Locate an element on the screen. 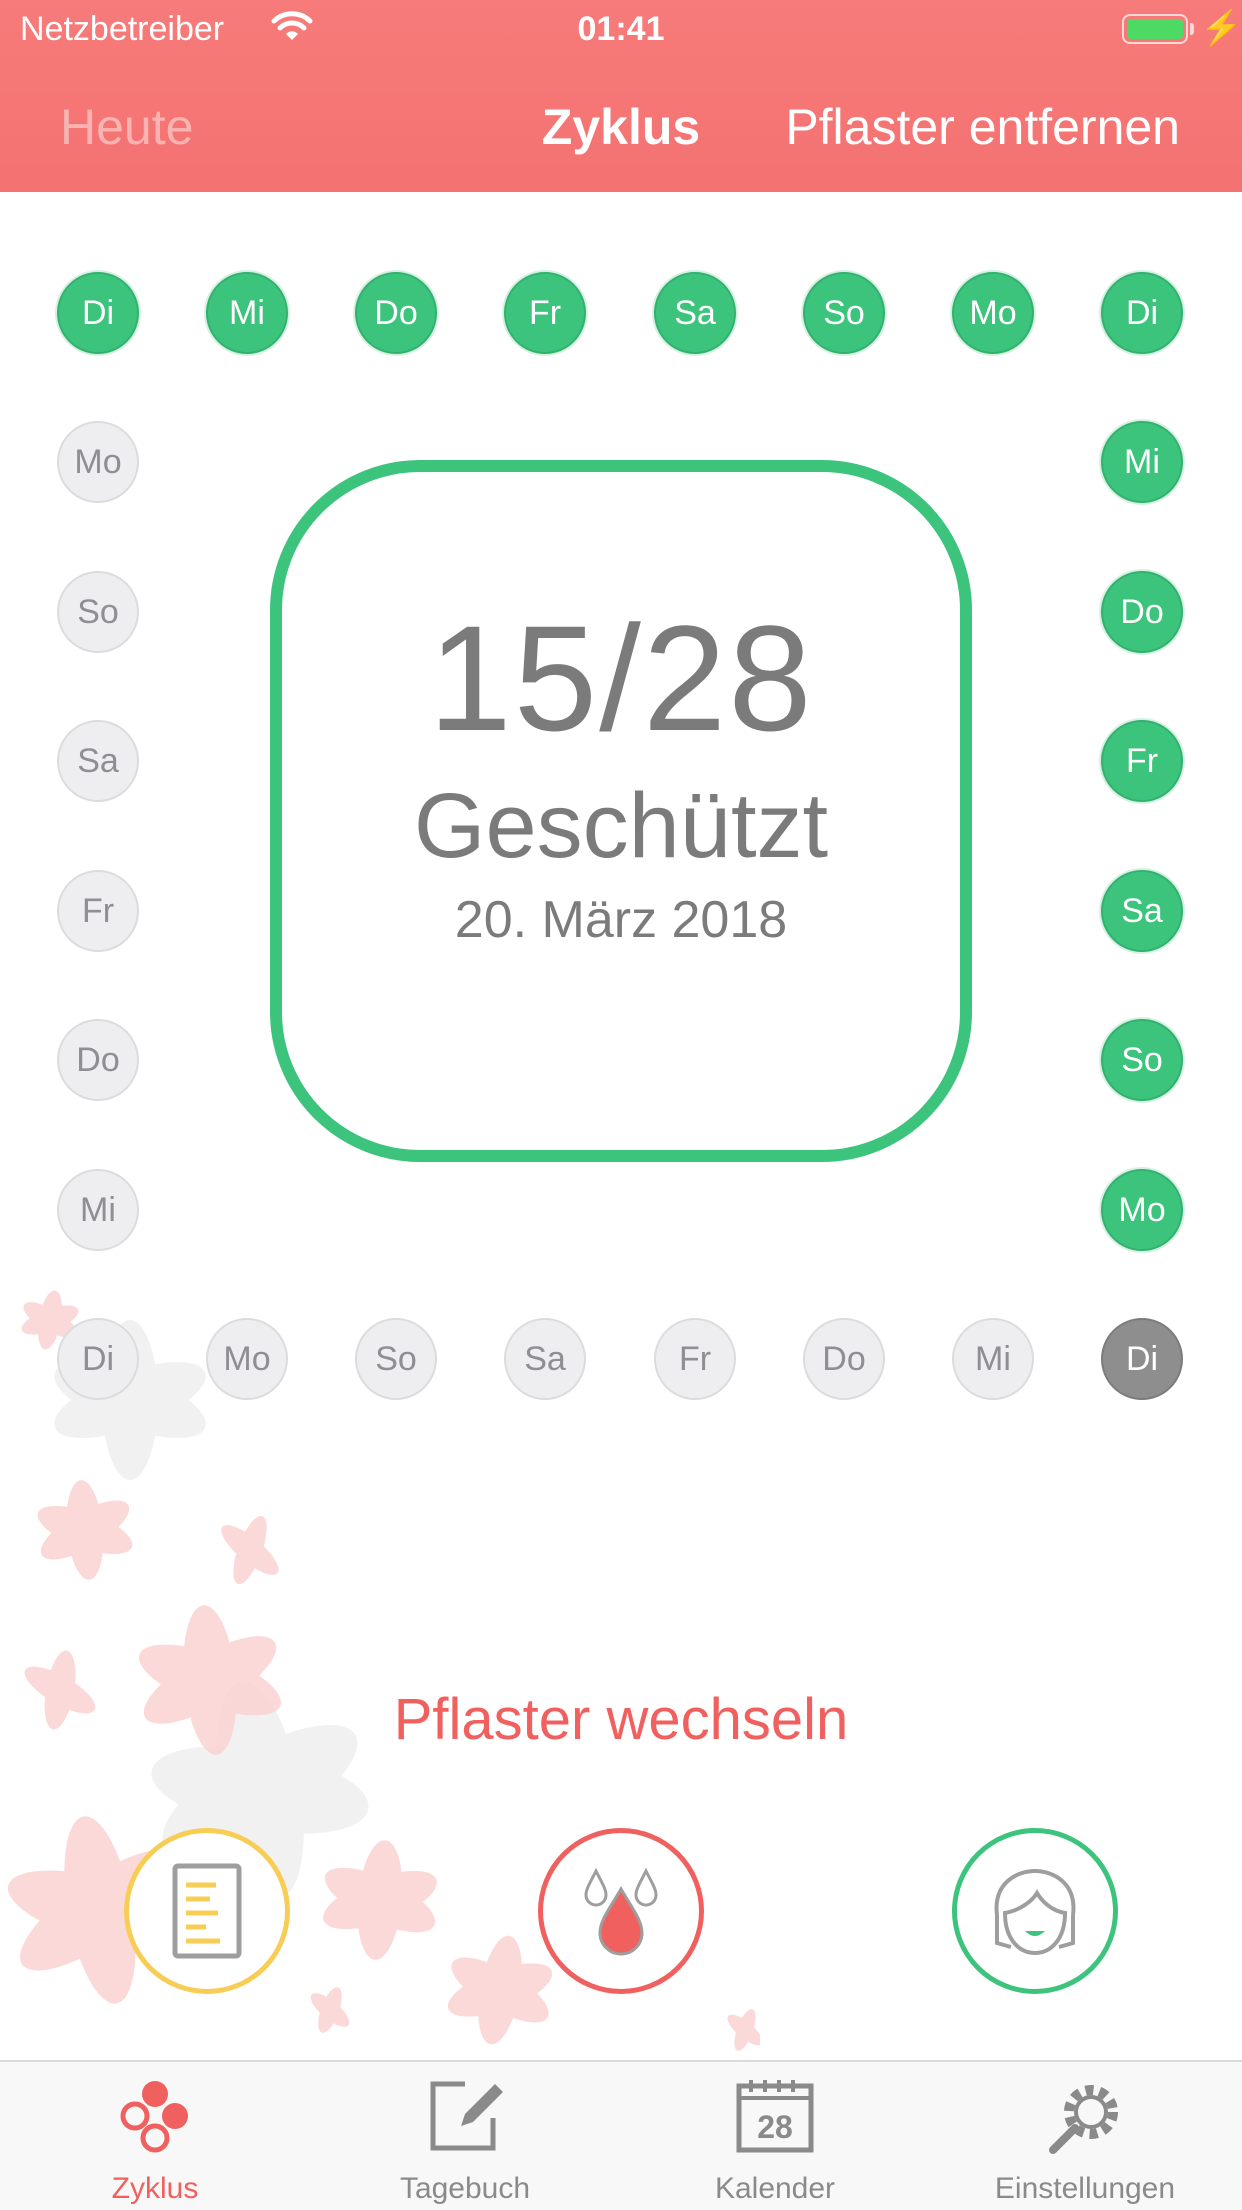 The height and width of the screenshot is (2210, 1242). bleeding-button is located at coordinates (621, 1911).